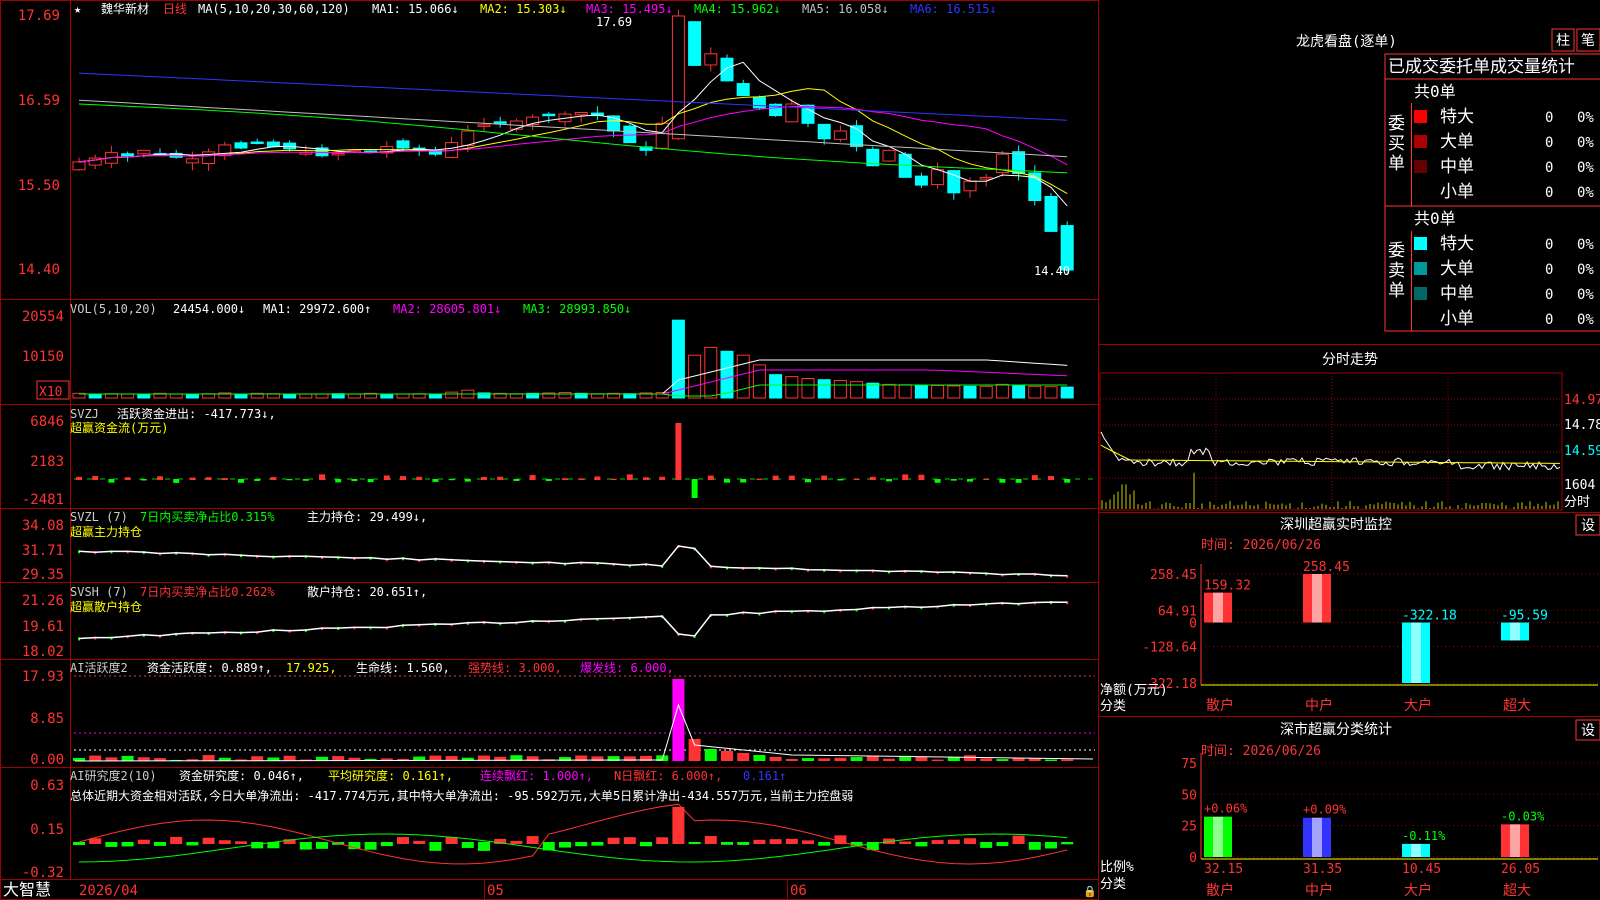 This screenshot has height=900, width=1600. I want to click on bar-value-label: 258.45, so click(1326, 567).